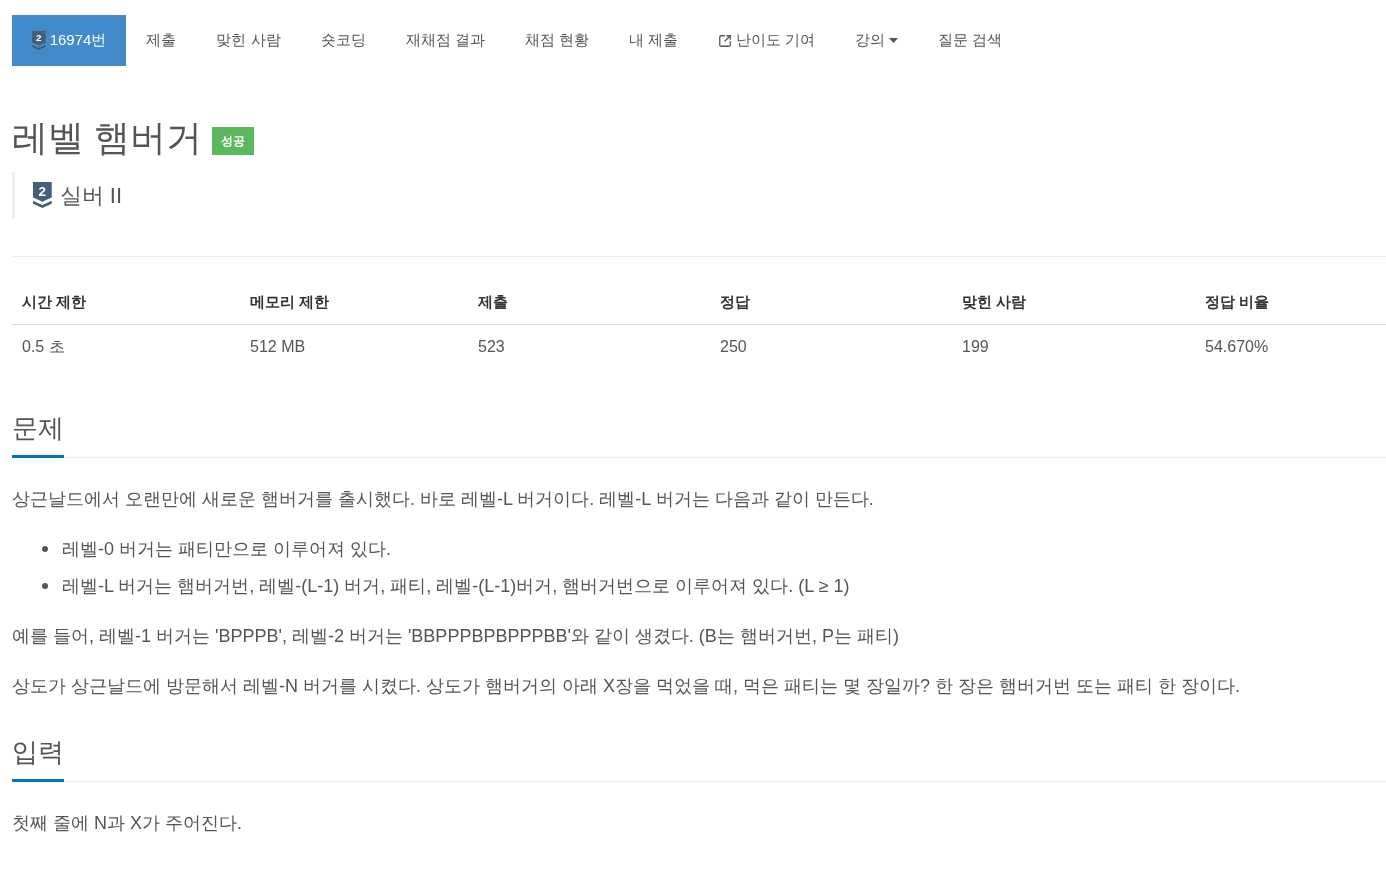  What do you see at coordinates (653, 40) in the screenshot?
I see `nav-link: 내 제출` at bounding box center [653, 40].